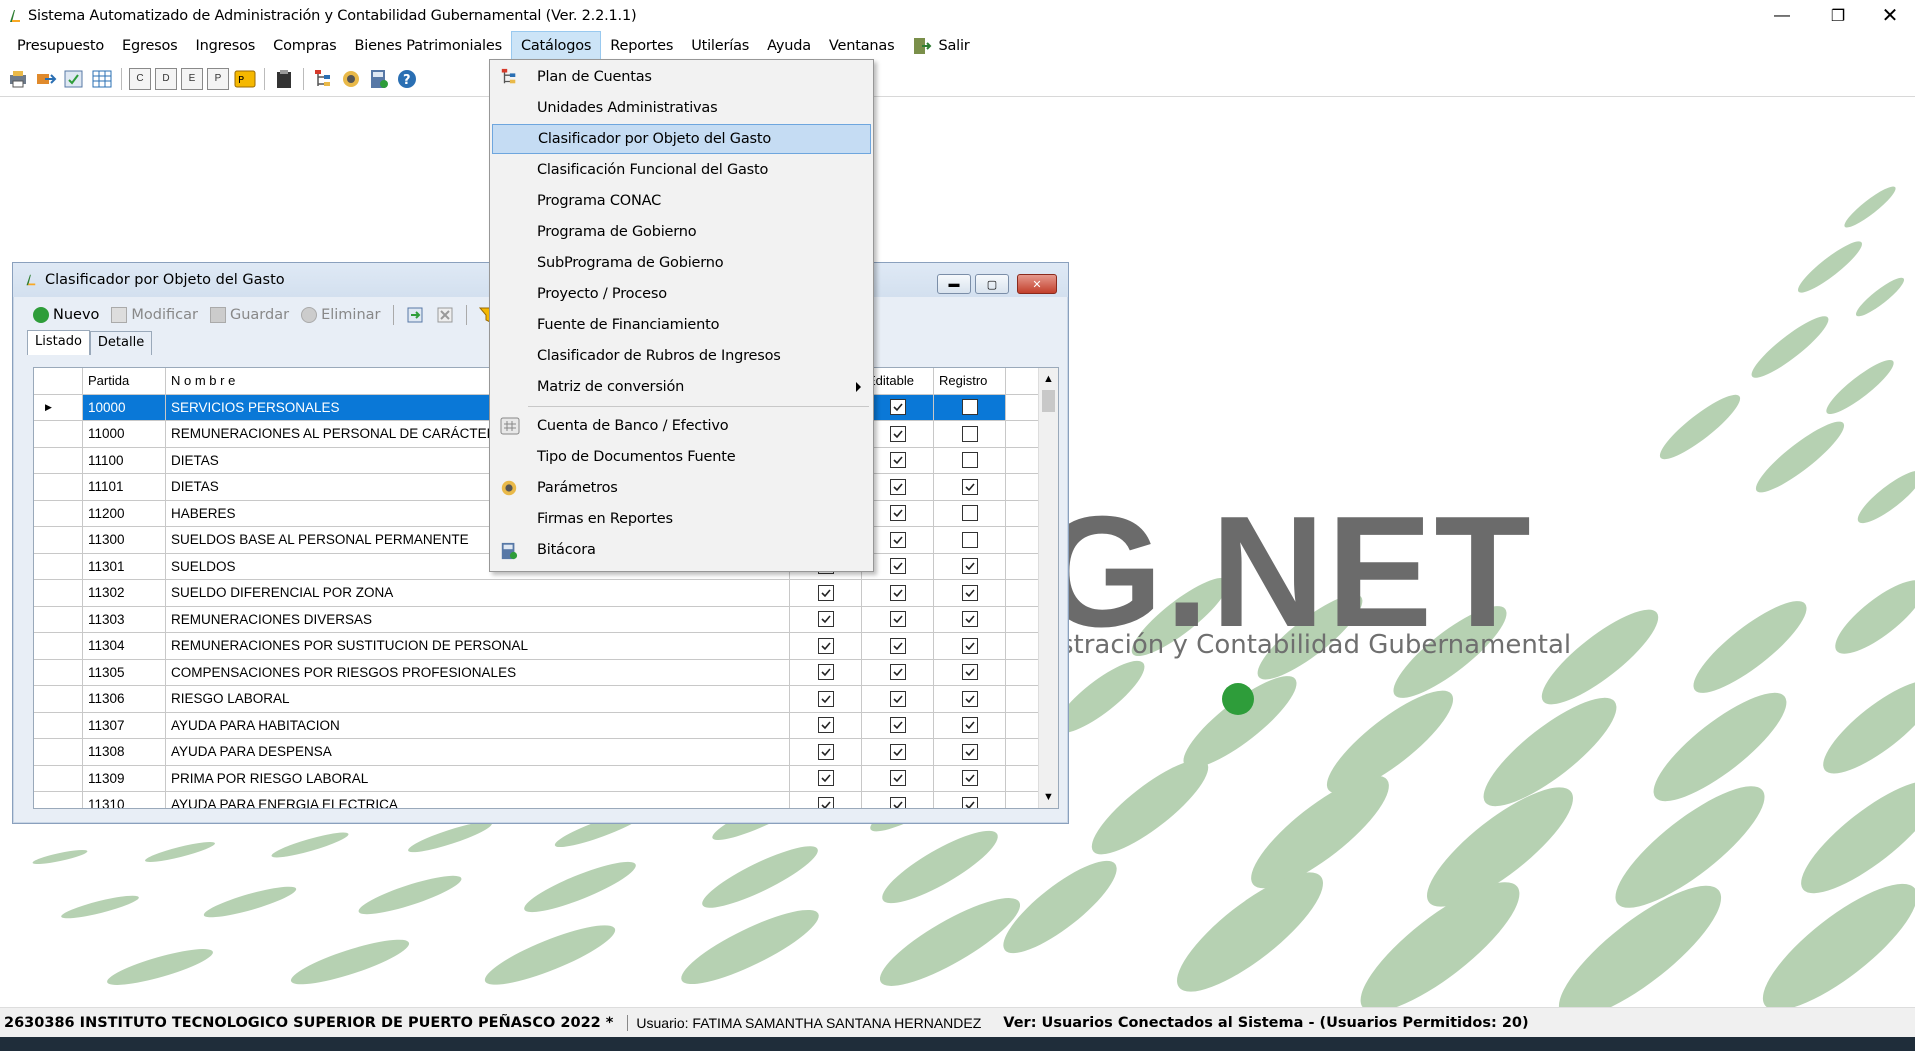  Describe the element at coordinates (323, 79) in the screenshot. I see `tree-icon` at that location.